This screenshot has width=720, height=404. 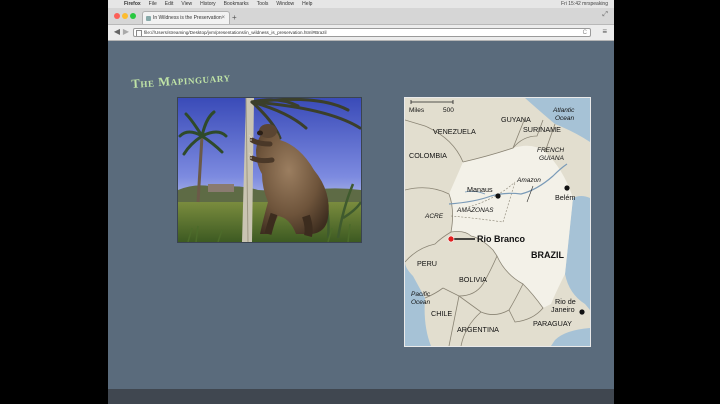 I want to click on map-scale-miles: Miles, so click(x=417, y=110).